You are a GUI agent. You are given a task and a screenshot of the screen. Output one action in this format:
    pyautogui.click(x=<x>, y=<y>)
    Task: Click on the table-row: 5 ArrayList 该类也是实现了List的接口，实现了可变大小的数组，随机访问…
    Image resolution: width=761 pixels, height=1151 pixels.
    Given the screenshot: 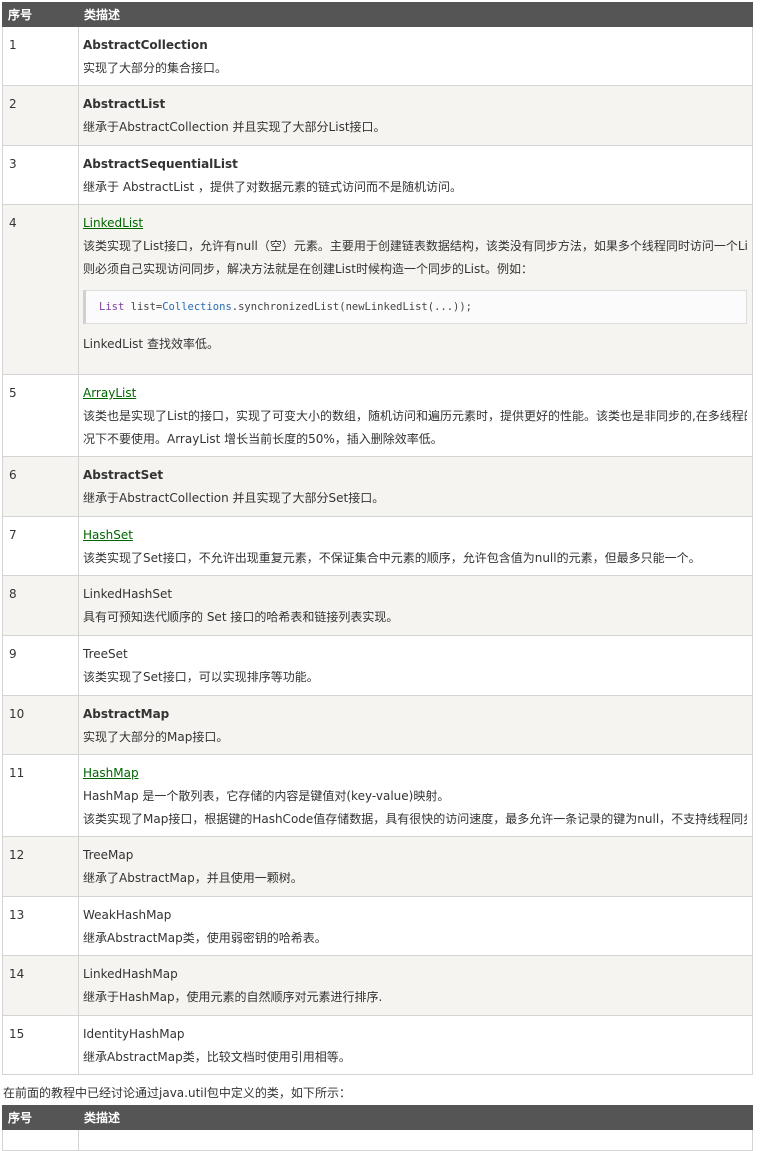 What is the action you would take?
    pyautogui.click(x=377, y=415)
    